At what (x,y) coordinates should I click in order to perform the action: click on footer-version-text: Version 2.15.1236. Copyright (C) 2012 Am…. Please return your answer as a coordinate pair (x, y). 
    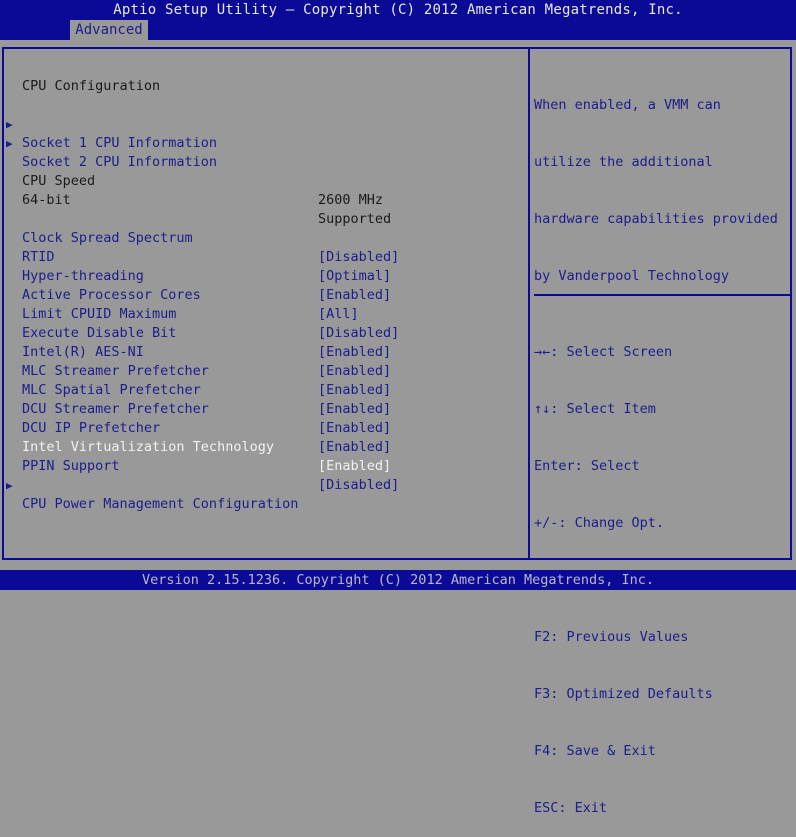
    Looking at the image, I should click on (398, 580).